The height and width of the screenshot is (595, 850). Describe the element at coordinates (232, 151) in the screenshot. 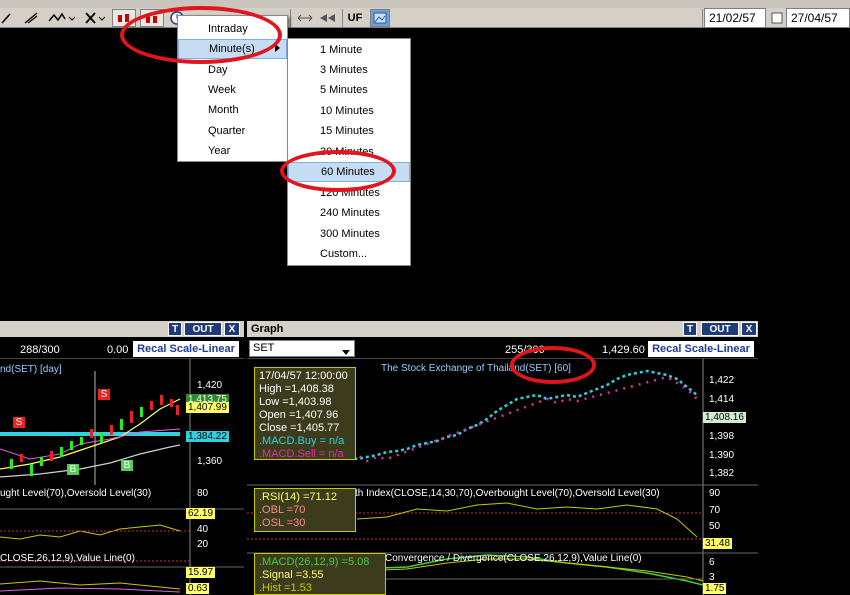

I see `menu-item-year: Year` at that location.